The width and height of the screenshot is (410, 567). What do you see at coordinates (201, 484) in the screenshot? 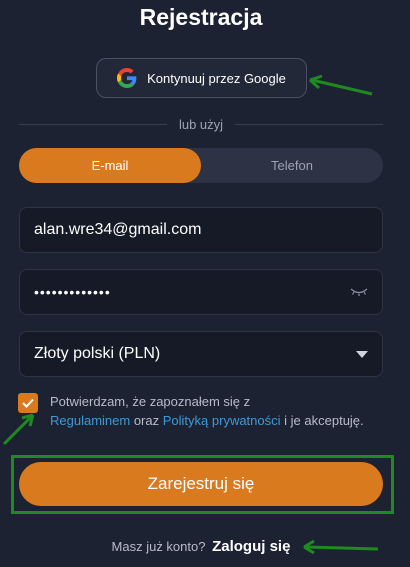
I see `register-button: Zarejestruj się` at bounding box center [201, 484].